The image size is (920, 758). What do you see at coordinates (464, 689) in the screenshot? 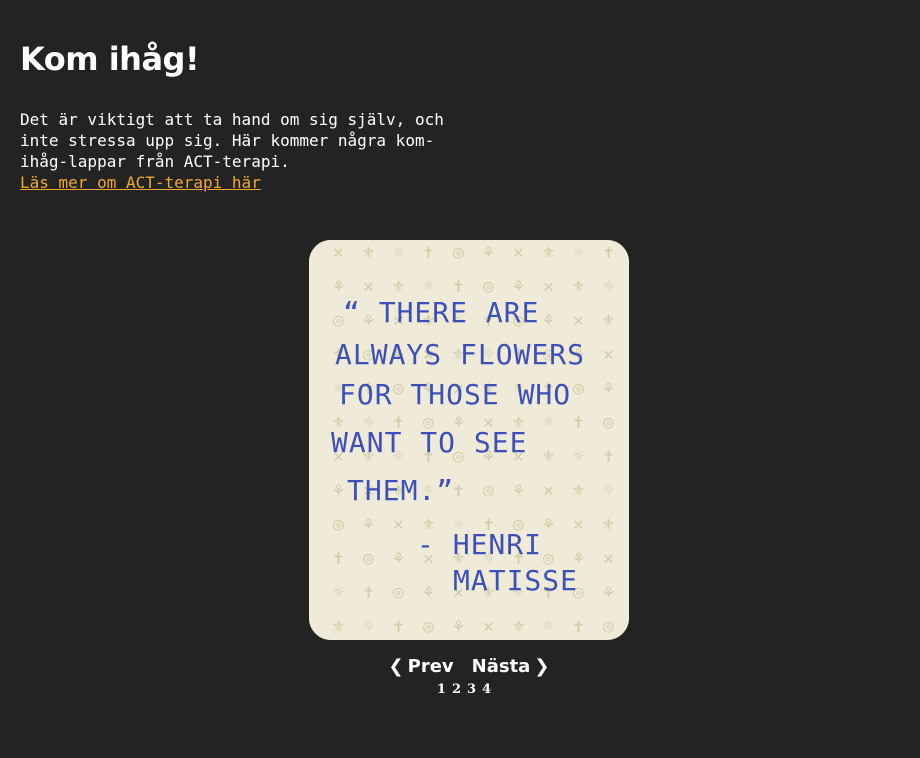
I see `page-numbers: 1 2 3 4` at bounding box center [464, 689].